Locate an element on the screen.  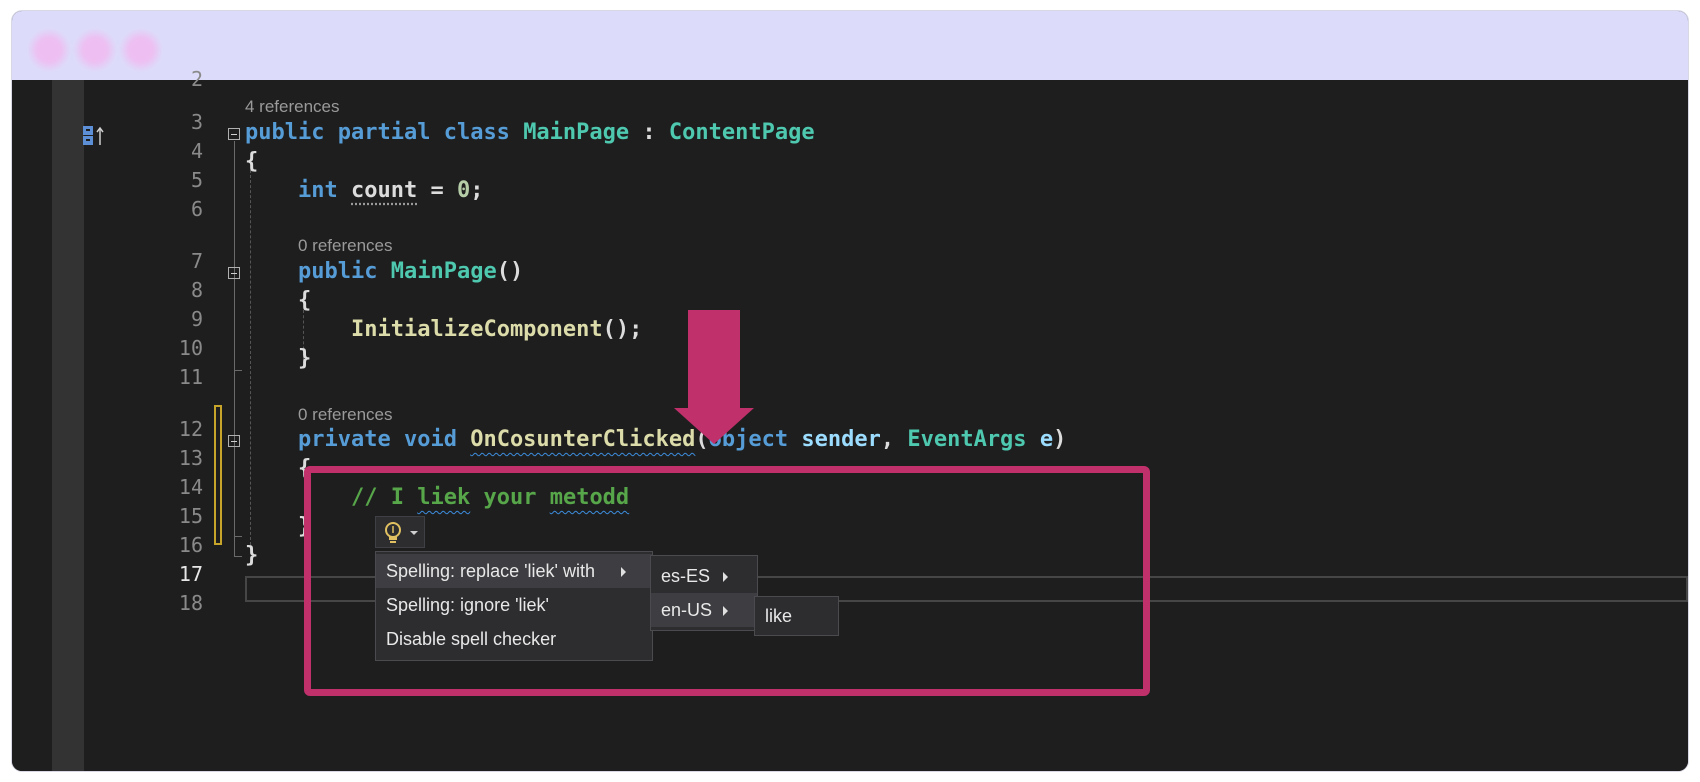
code-line-9: InitializeComponent(); is located at coordinates (496, 330).